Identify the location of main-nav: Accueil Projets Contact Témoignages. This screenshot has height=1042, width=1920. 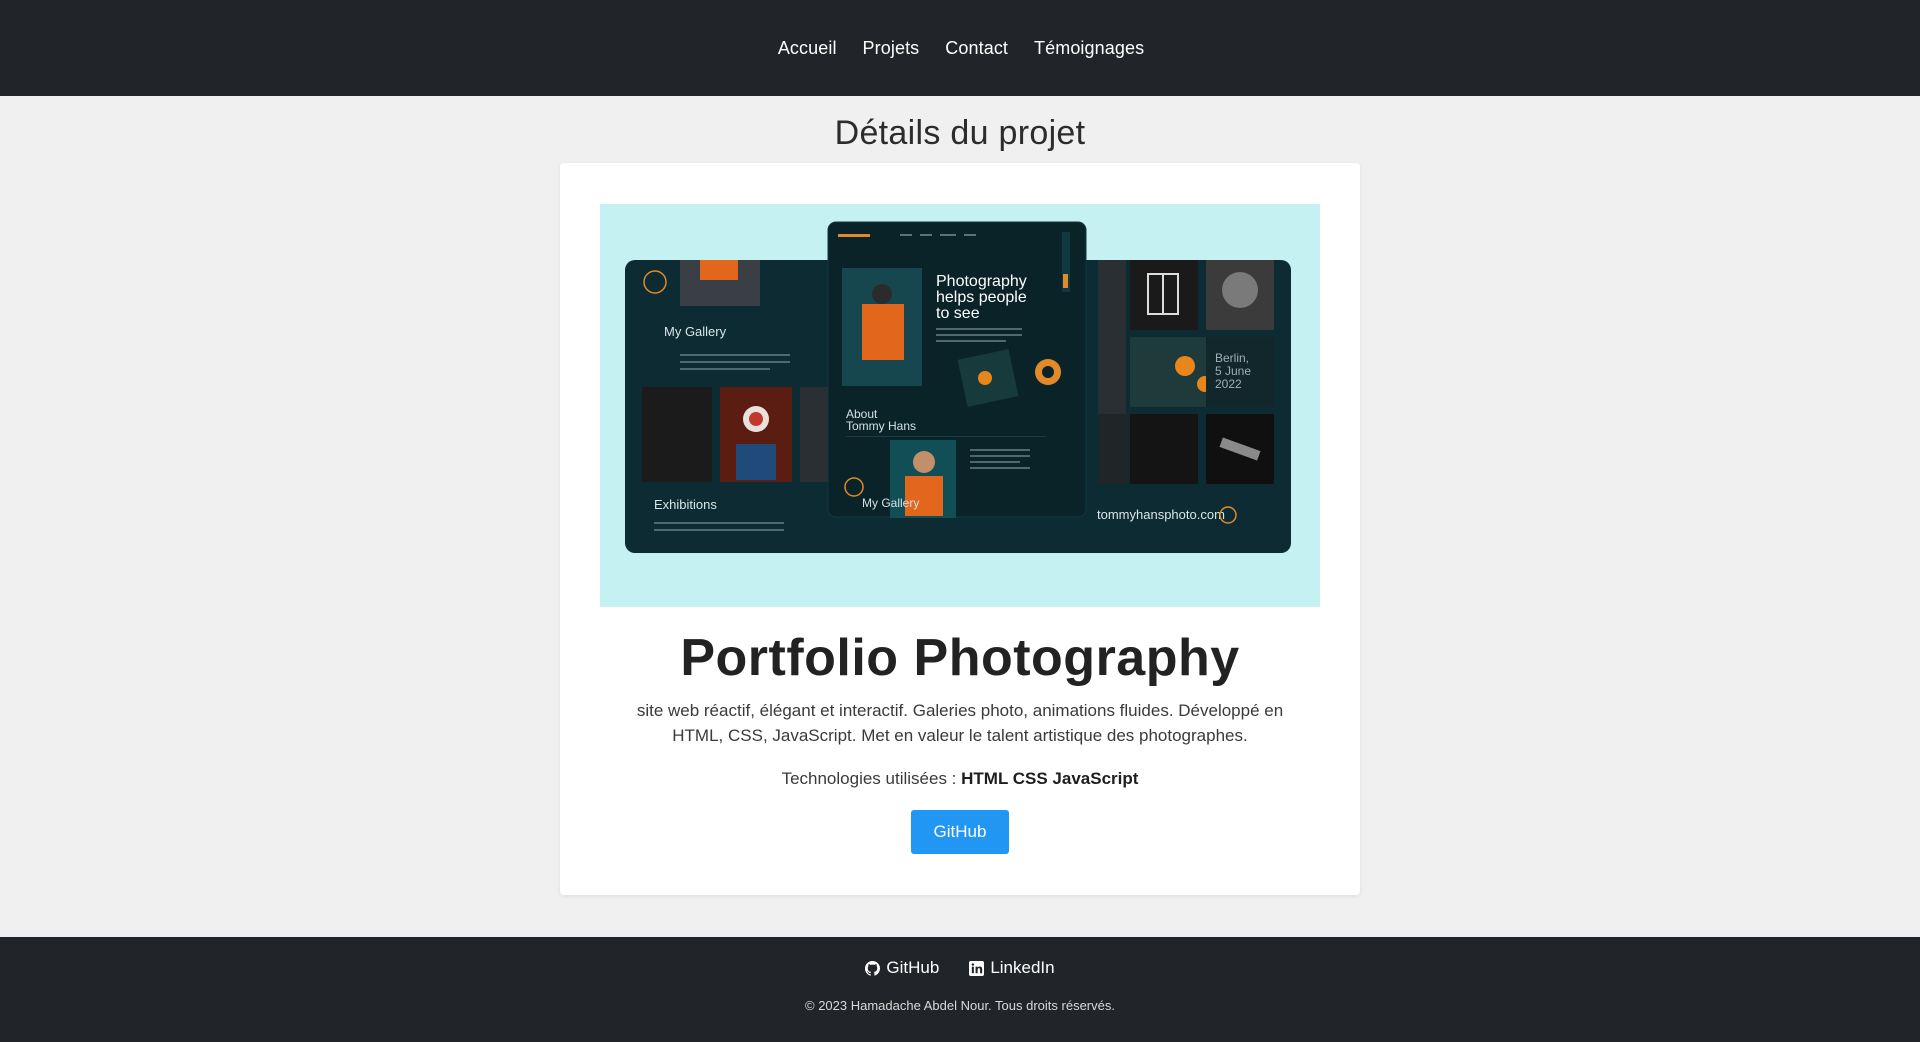
(961, 48).